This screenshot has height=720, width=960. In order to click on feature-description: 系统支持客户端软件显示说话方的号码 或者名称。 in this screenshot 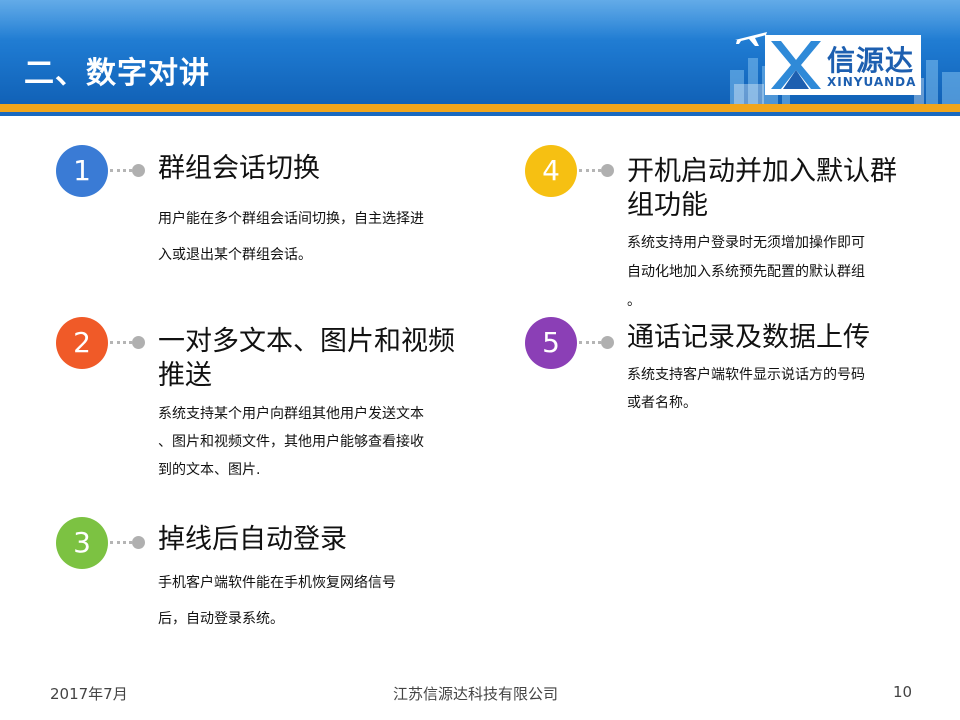, I will do `click(746, 389)`.